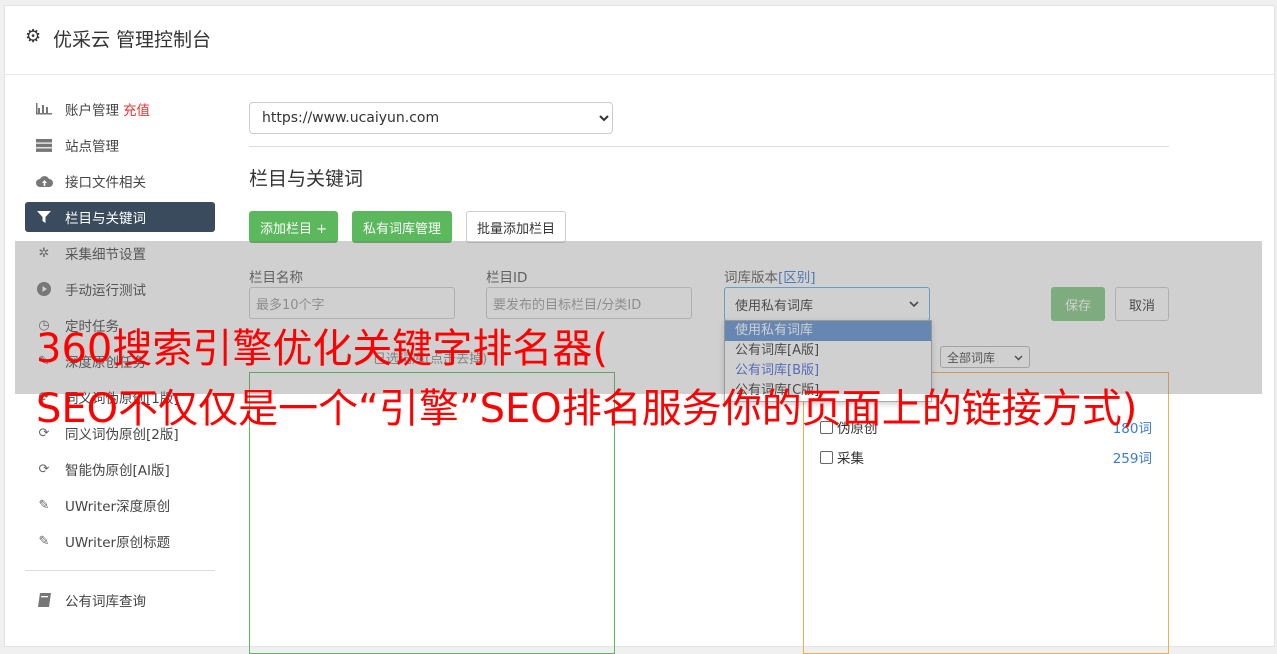 Image resolution: width=1277 pixels, height=654 pixels. I want to click on sidebar-item-label: 公有词库查询, so click(105, 602).